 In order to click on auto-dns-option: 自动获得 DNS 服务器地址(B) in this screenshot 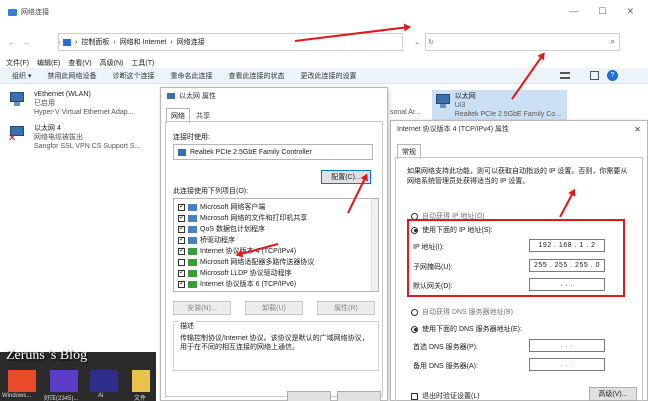, I will do `click(462, 312)`.